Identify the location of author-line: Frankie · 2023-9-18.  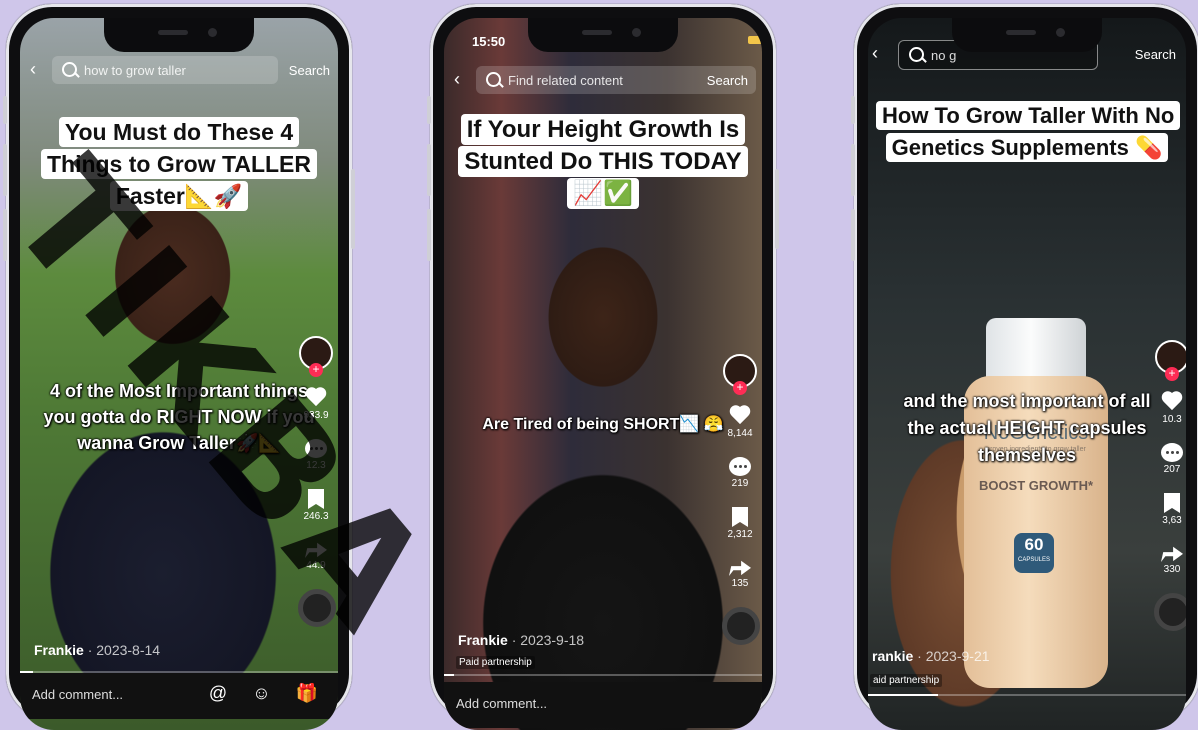
(521, 640).